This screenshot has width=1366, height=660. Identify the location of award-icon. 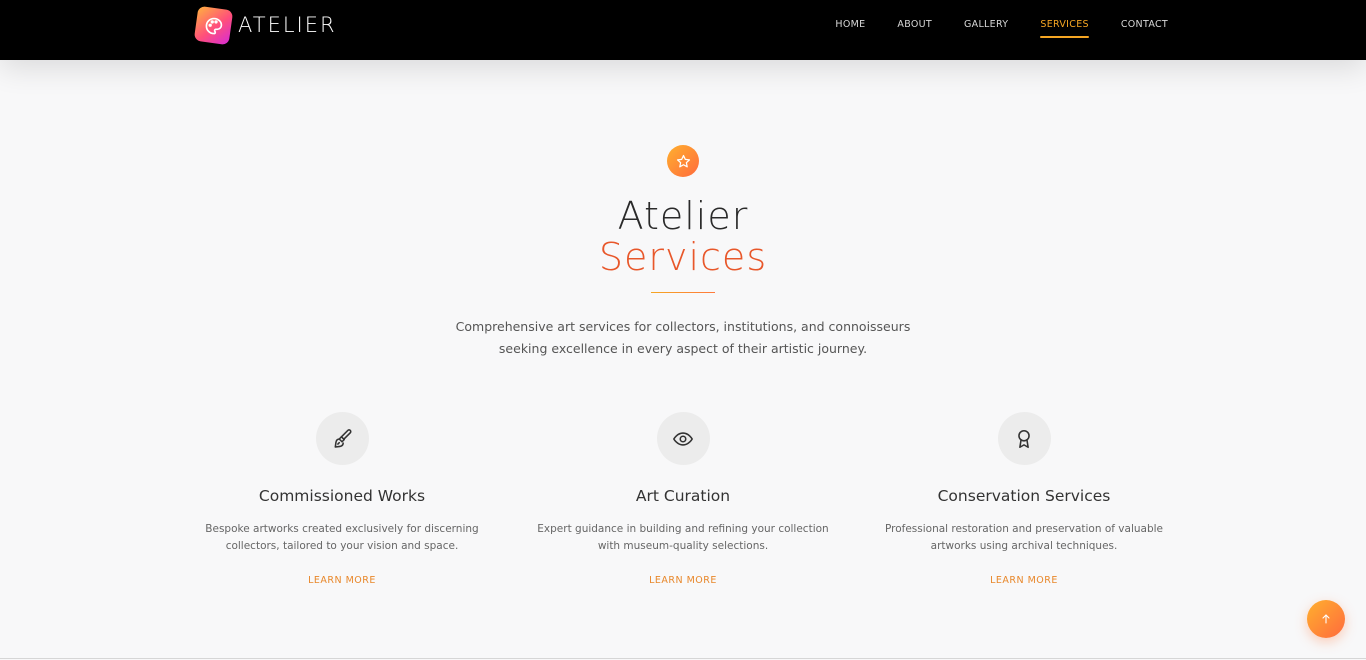
(1024, 438).